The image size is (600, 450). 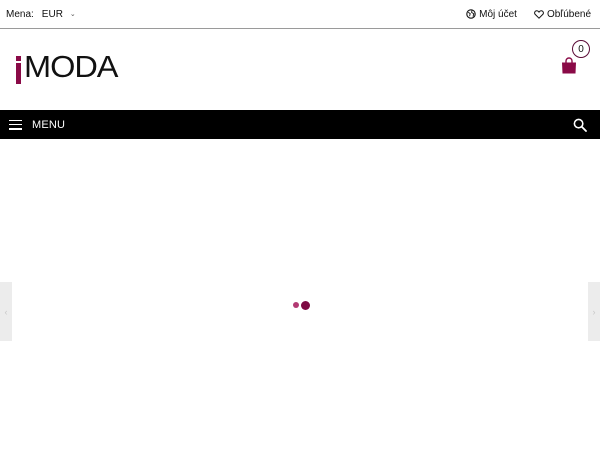 I want to click on chevron-down-icon: ⌄, so click(x=72, y=14).